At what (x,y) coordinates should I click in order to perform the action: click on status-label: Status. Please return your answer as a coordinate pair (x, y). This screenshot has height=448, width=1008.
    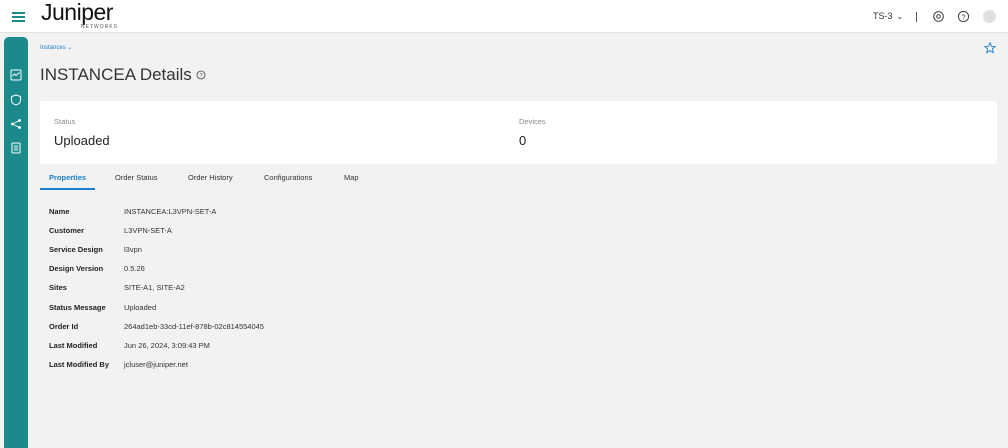
    Looking at the image, I should click on (65, 121).